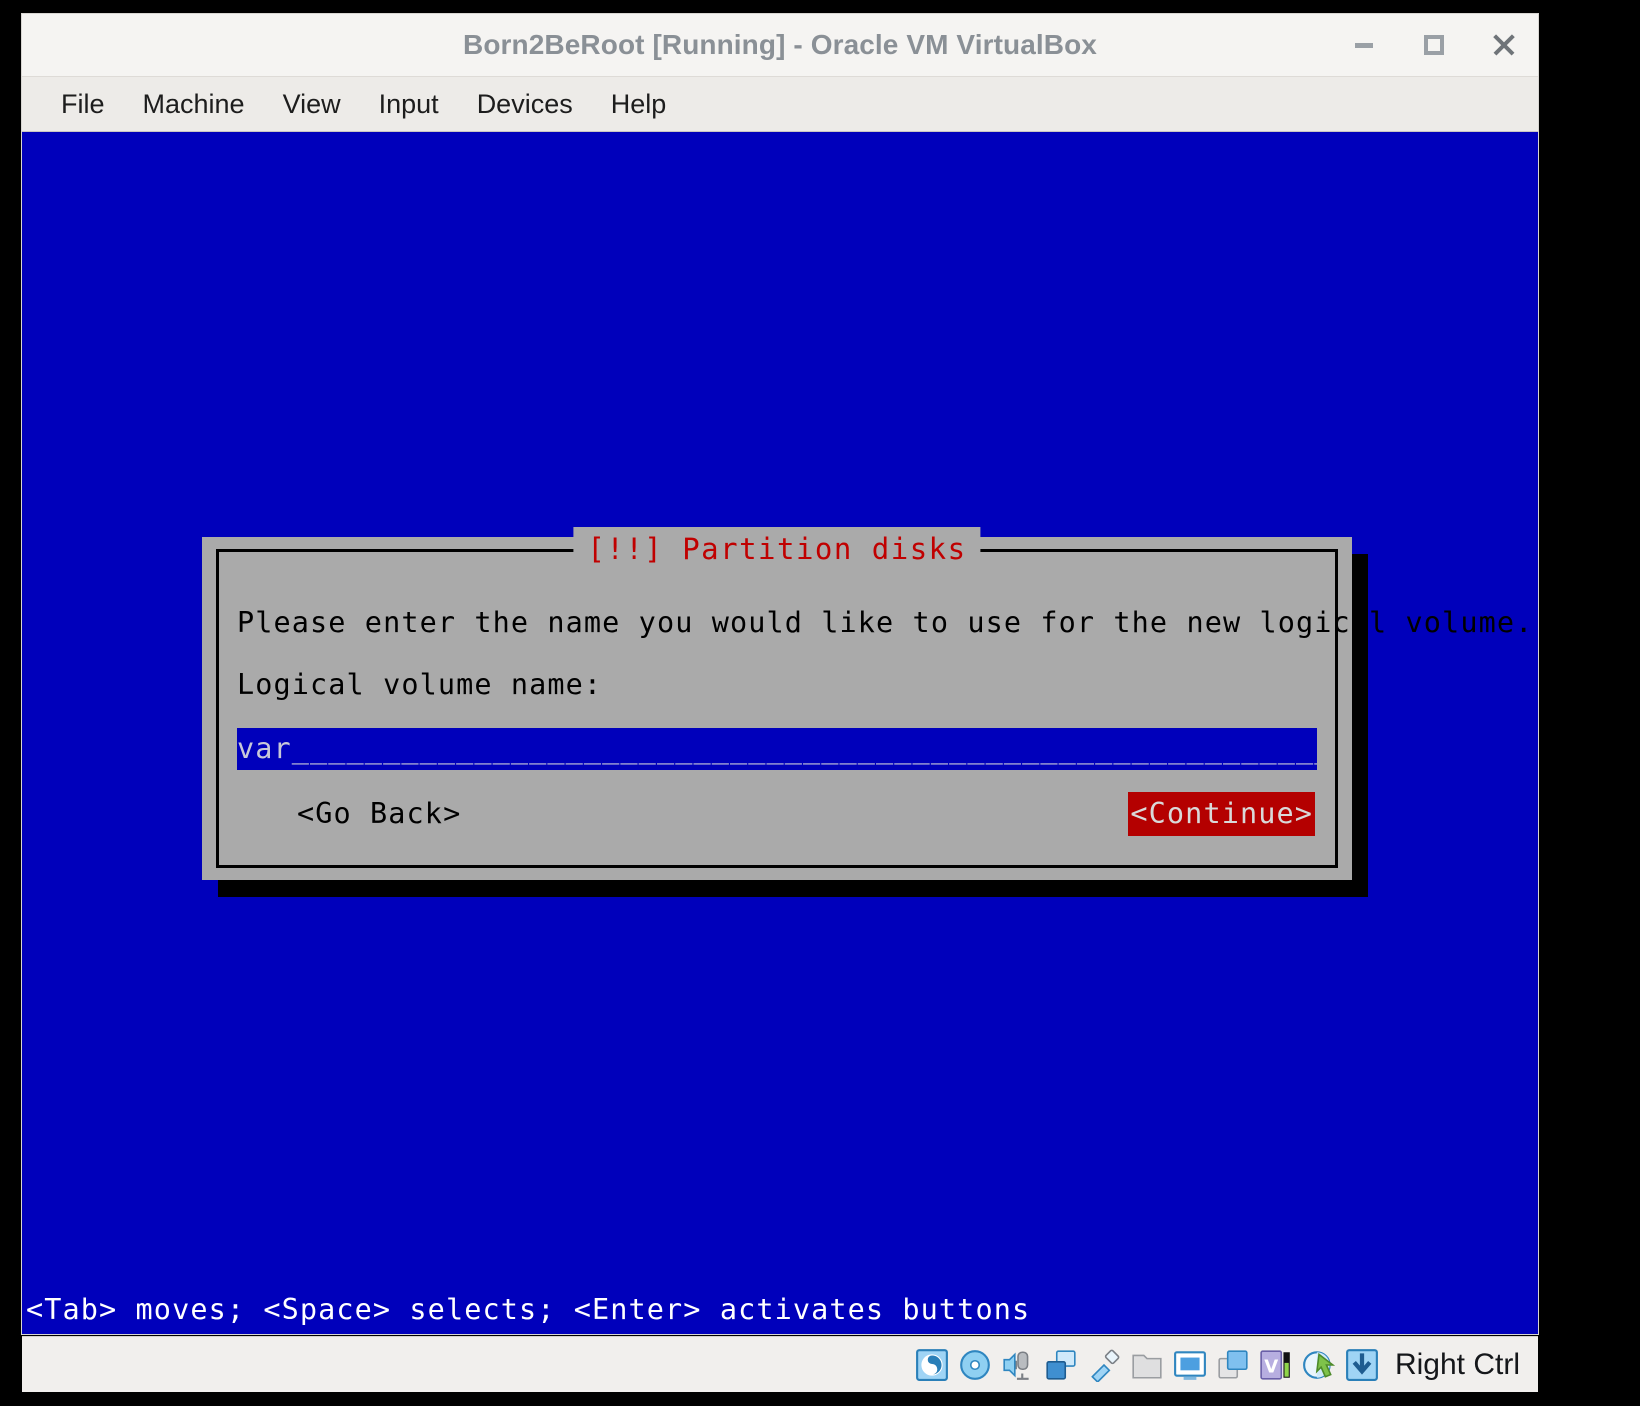 The image size is (1640, 1406). Describe the element at coordinates (379, 814) in the screenshot. I see `go-back-button: <Go Back>` at that location.